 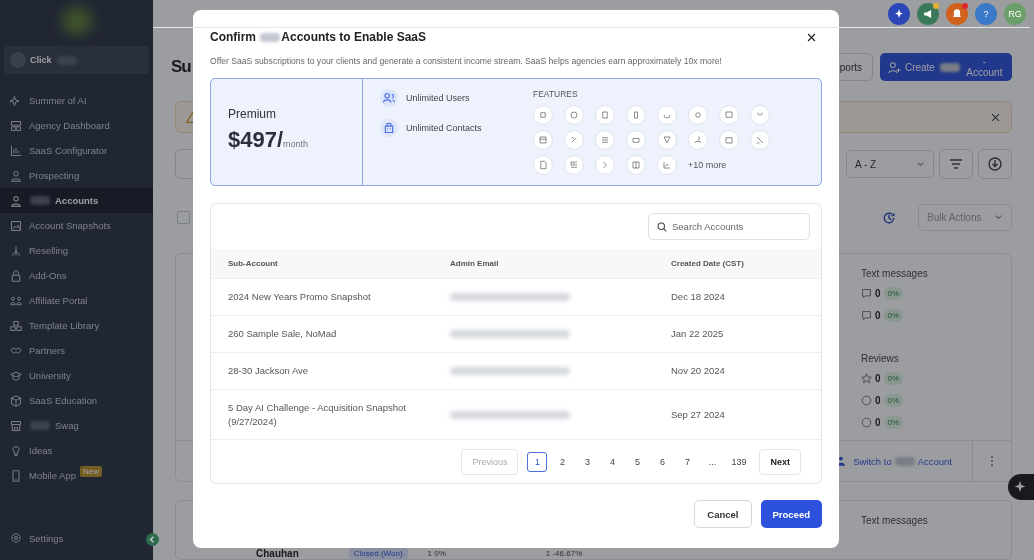 What do you see at coordinates (475, 263) in the screenshot?
I see `column-header: Admin Email` at bounding box center [475, 263].